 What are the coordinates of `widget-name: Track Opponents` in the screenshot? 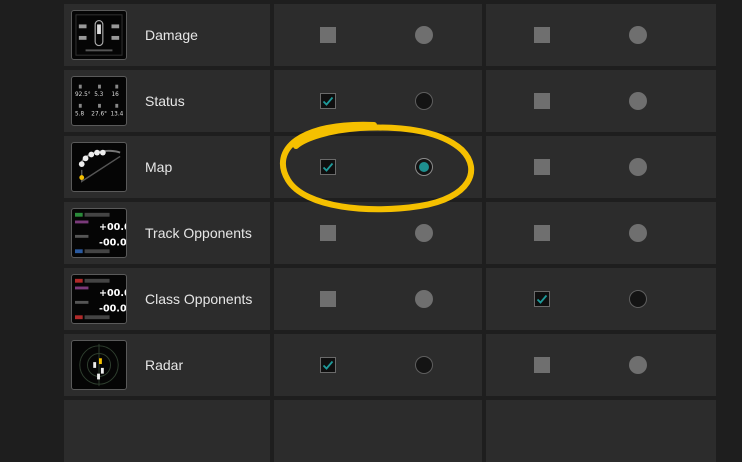 It's located at (198, 233).